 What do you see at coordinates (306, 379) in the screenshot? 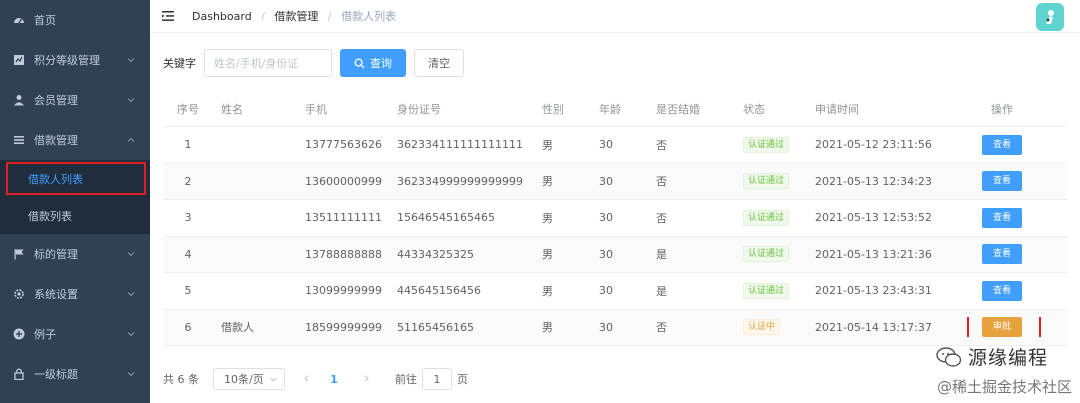
I see `prev-page-button` at bounding box center [306, 379].